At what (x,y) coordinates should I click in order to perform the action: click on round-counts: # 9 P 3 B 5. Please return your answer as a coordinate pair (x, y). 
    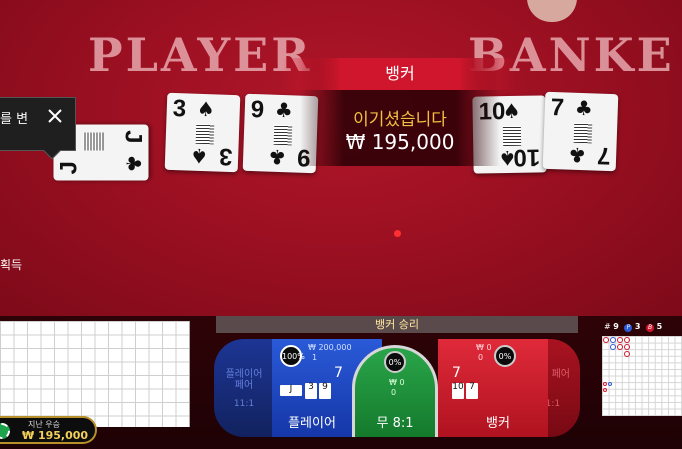
    Looking at the image, I should click on (633, 327).